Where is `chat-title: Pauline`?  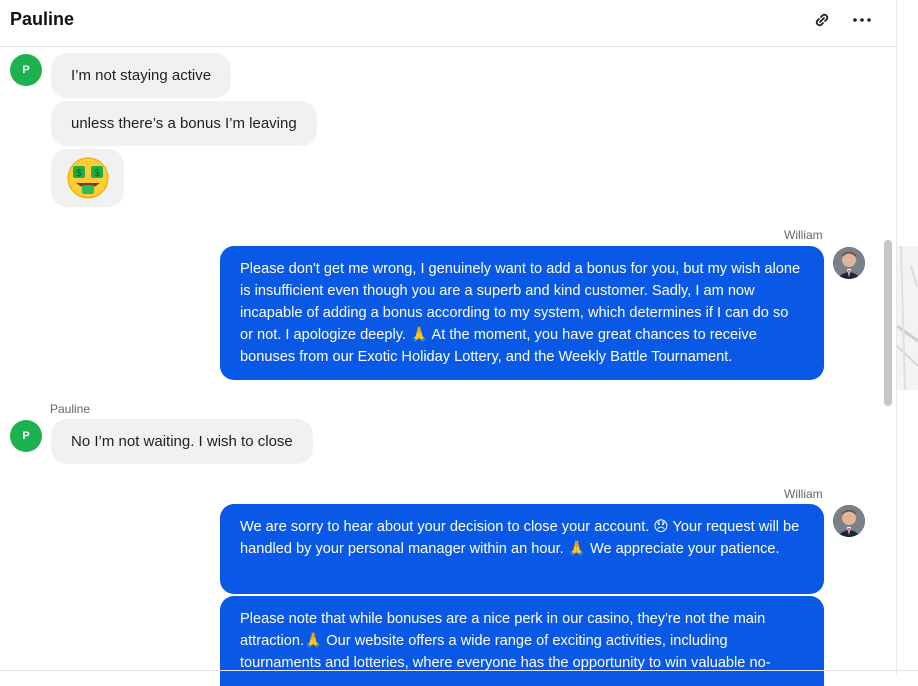 chat-title: Pauline is located at coordinates (42, 19).